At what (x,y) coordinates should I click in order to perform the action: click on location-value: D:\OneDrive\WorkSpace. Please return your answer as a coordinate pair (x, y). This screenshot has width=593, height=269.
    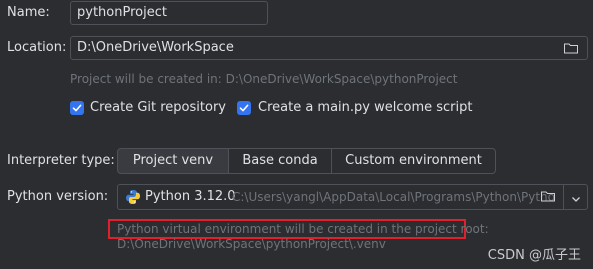
    Looking at the image, I should click on (155, 47).